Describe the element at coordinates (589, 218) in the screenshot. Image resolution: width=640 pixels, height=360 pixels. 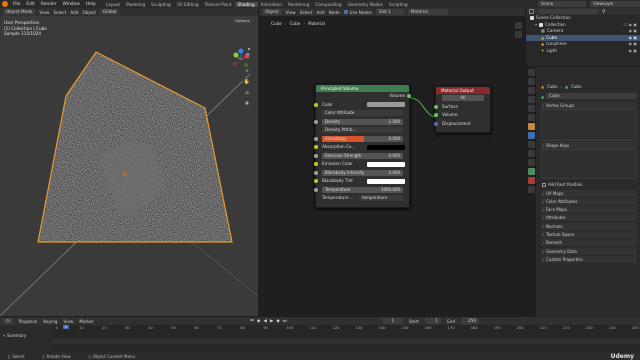
I see `panel-attributes: Attributes` at that location.